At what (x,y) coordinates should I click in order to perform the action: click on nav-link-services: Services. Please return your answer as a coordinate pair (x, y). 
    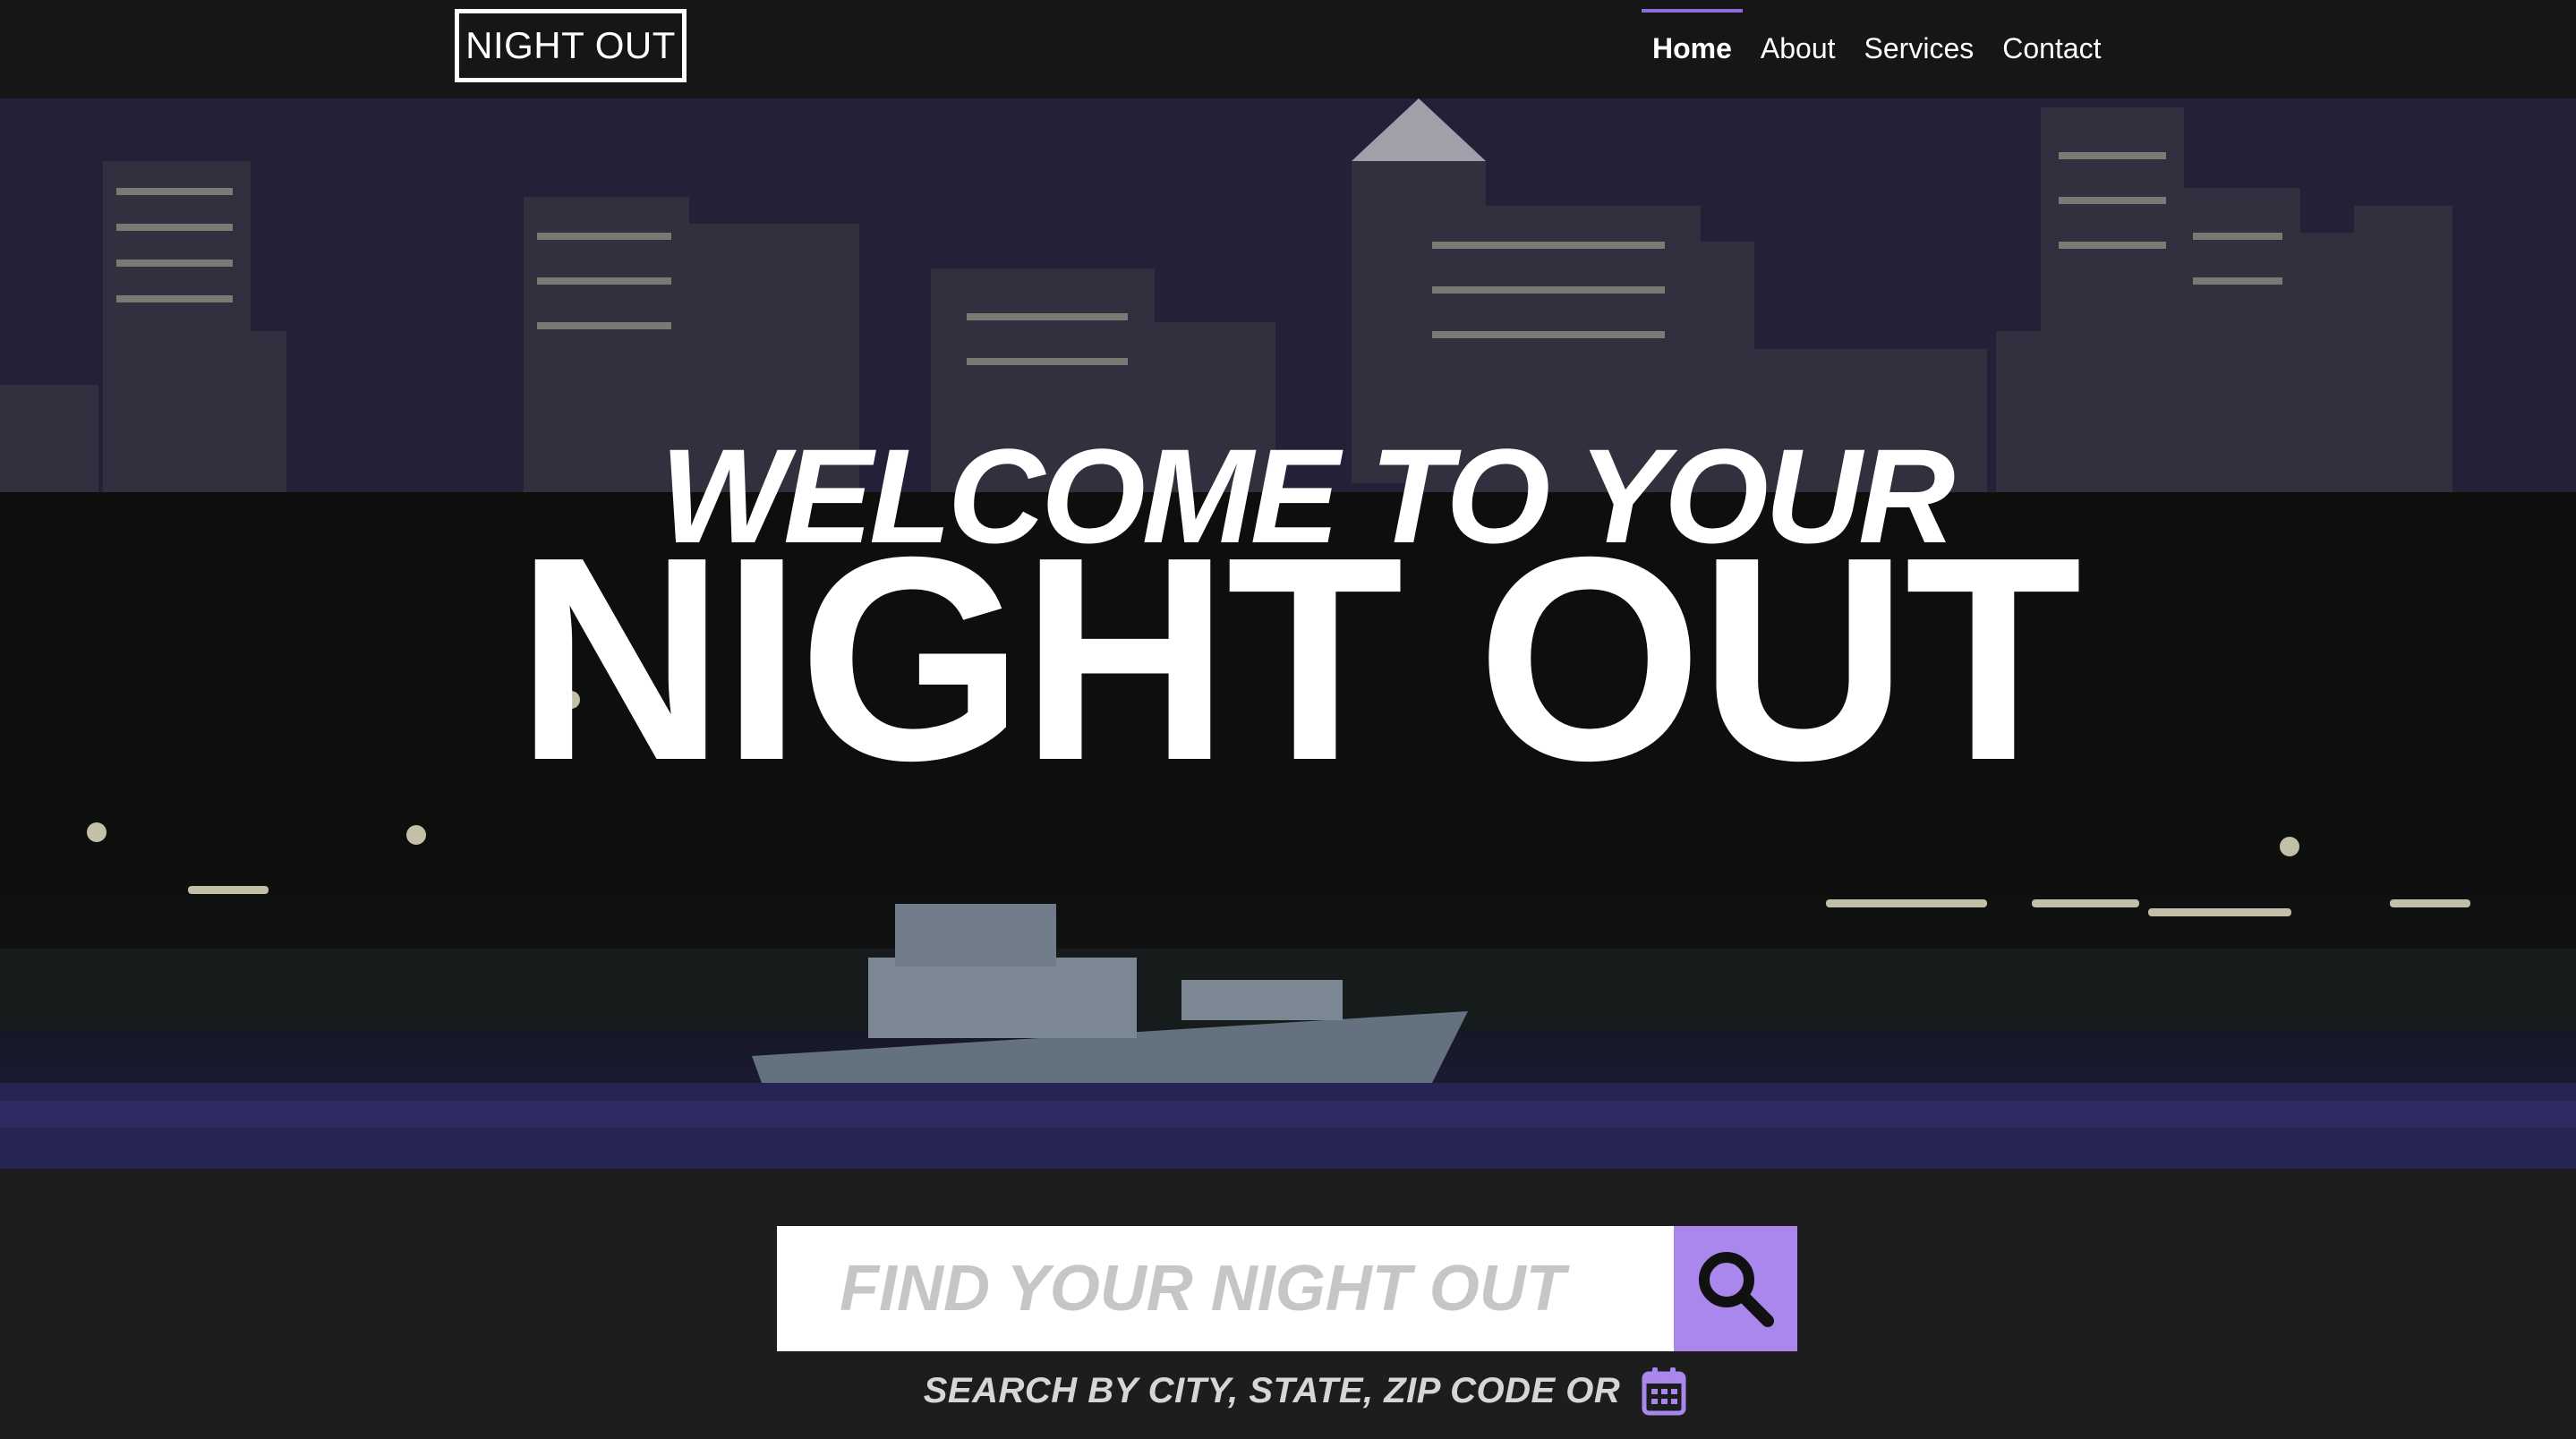
    Looking at the image, I should click on (1919, 49).